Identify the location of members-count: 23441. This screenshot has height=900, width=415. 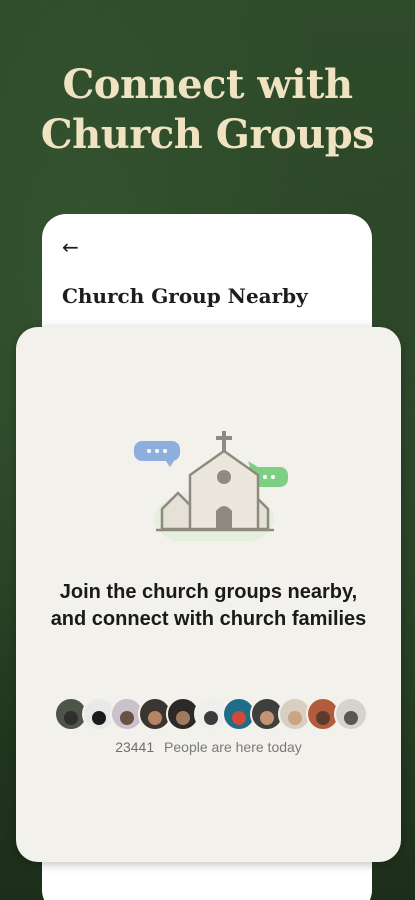
(135, 747).